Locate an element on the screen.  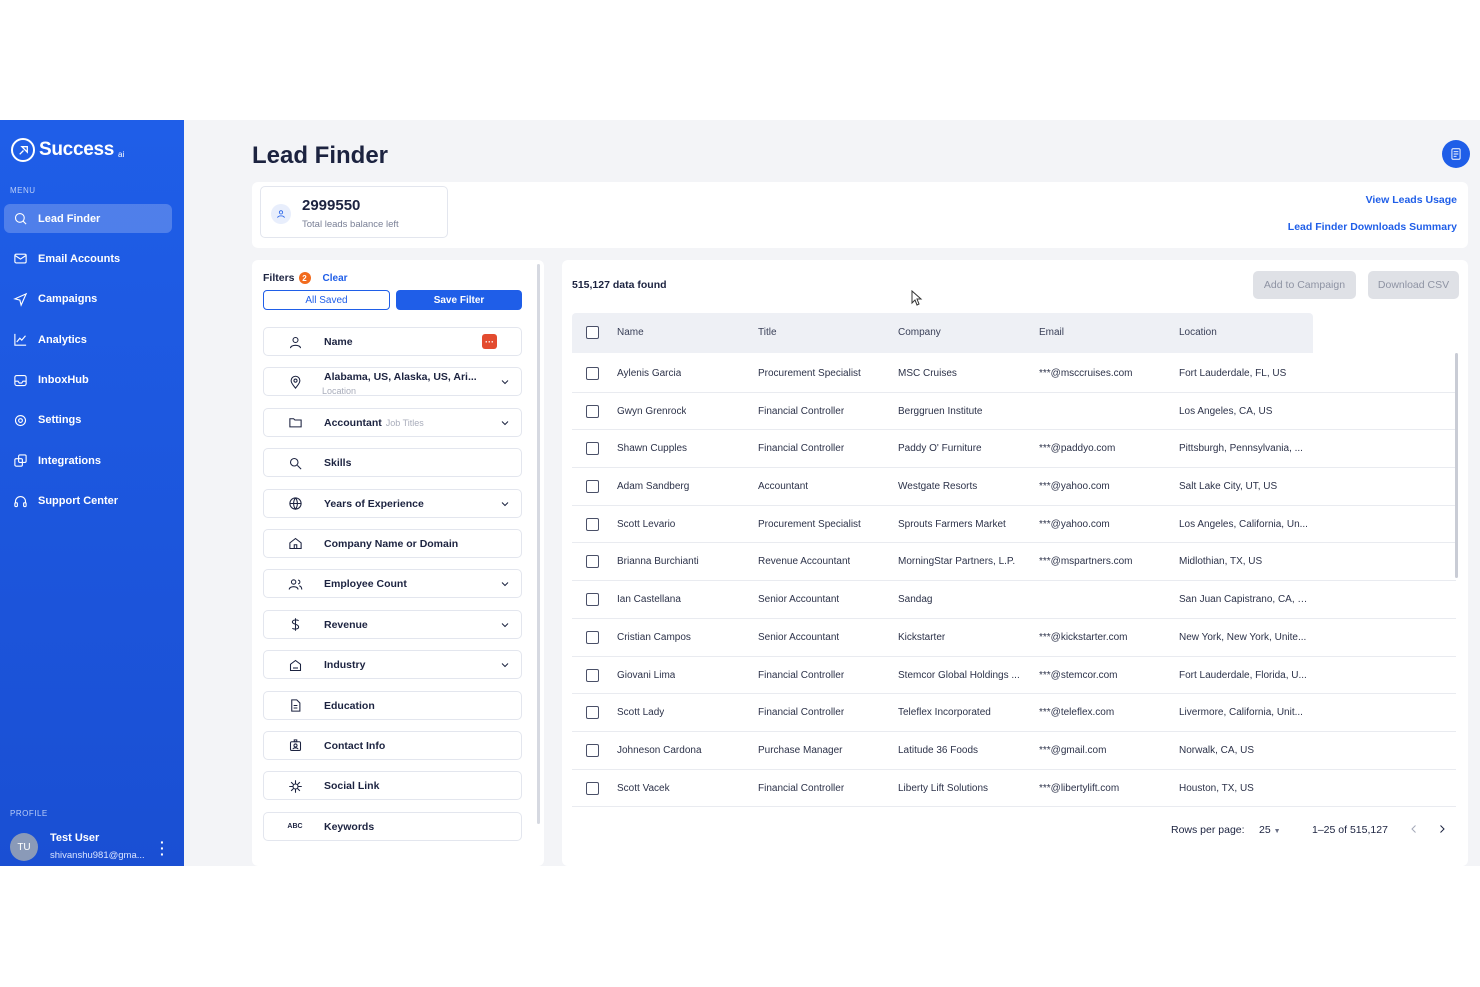
filter-education: Education is located at coordinates (392, 705).